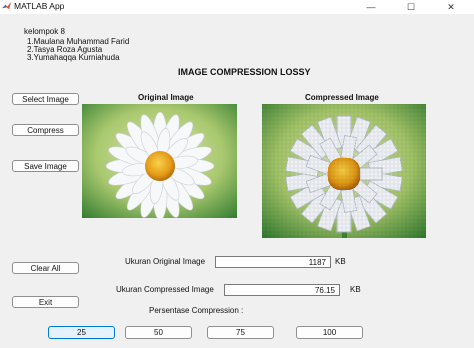 This screenshot has width=474, height=348. What do you see at coordinates (45, 302) in the screenshot?
I see `exit-button: Exit` at bounding box center [45, 302].